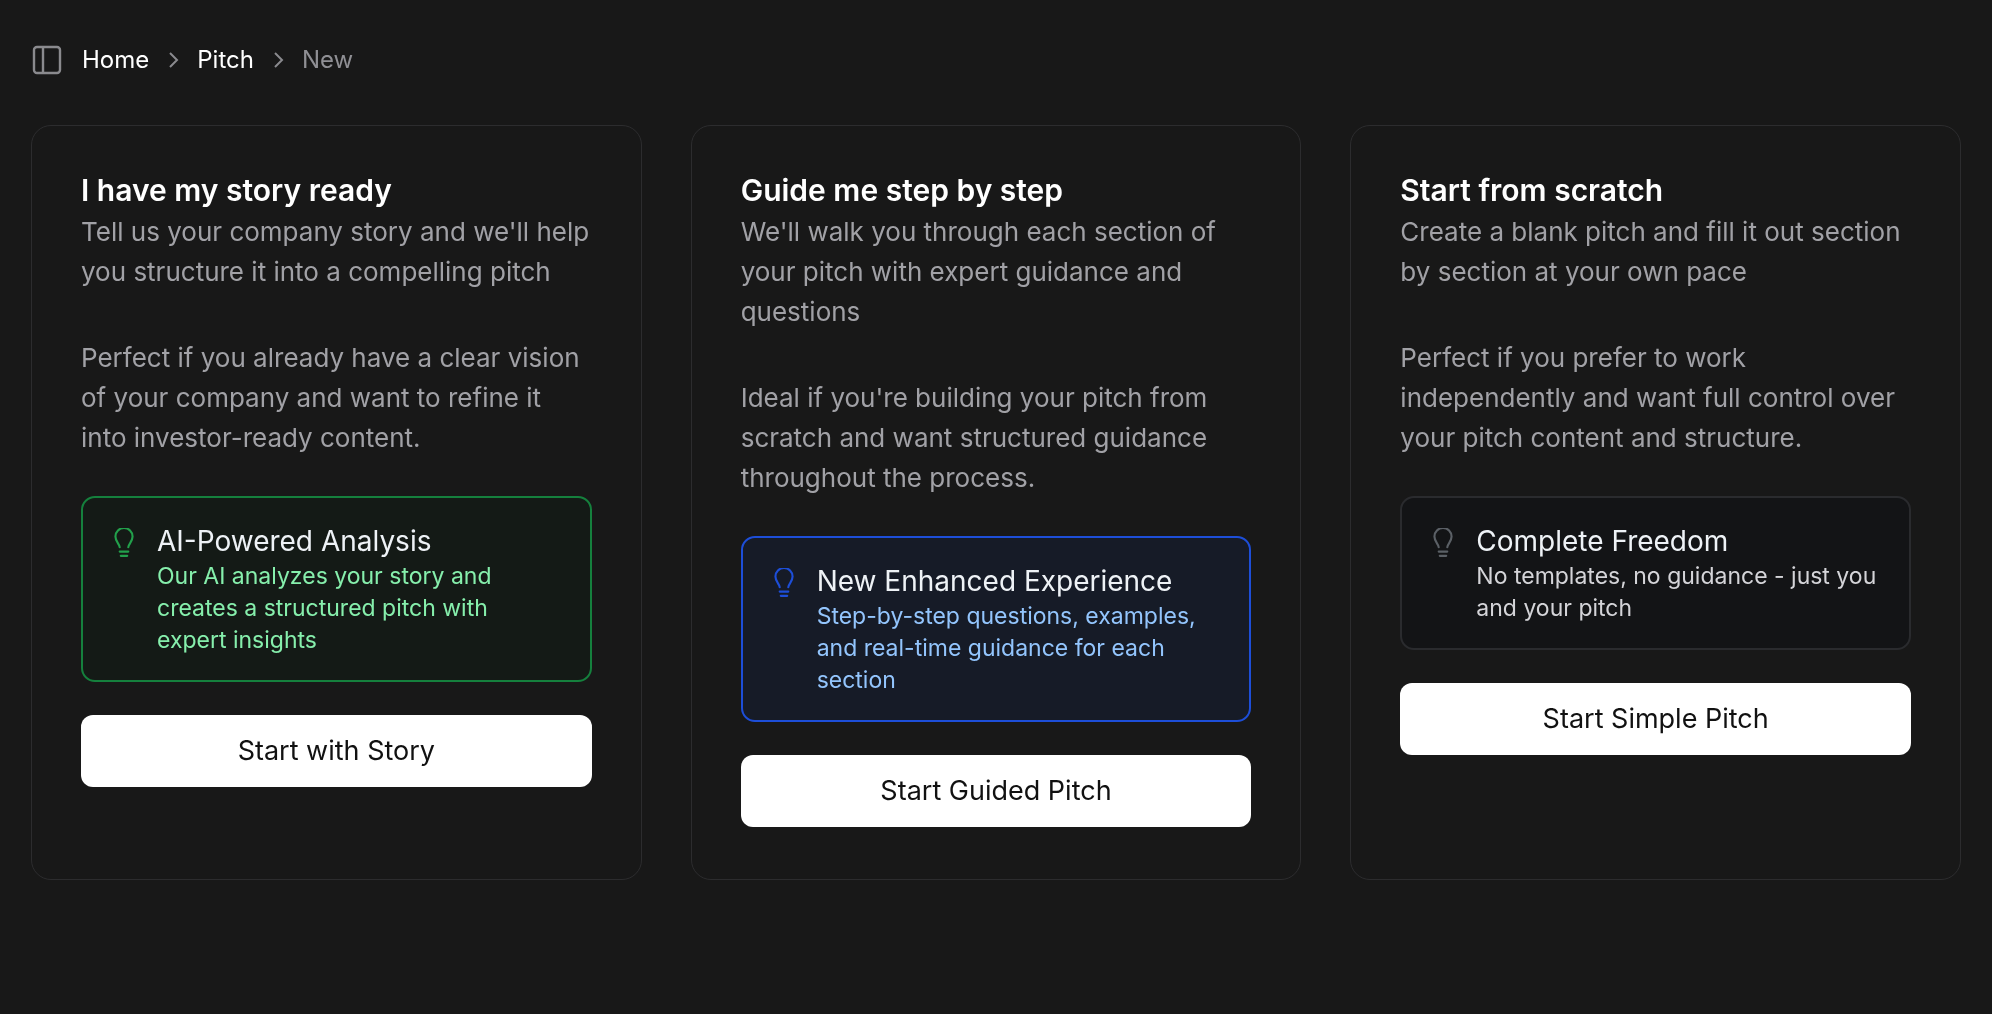 Image resolution: width=1992 pixels, height=1014 pixels. Describe the element at coordinates (124, 543) in the screenshot. I see `lightbulb-icon` at that location.